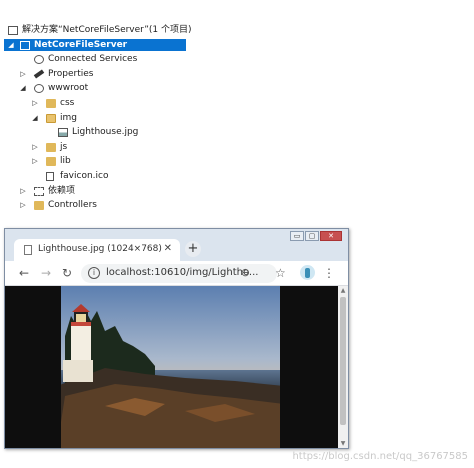 The width and height of the screenshot is (474, 468). I want to click on tree-item-css: ▷ css, so click(95, 103).